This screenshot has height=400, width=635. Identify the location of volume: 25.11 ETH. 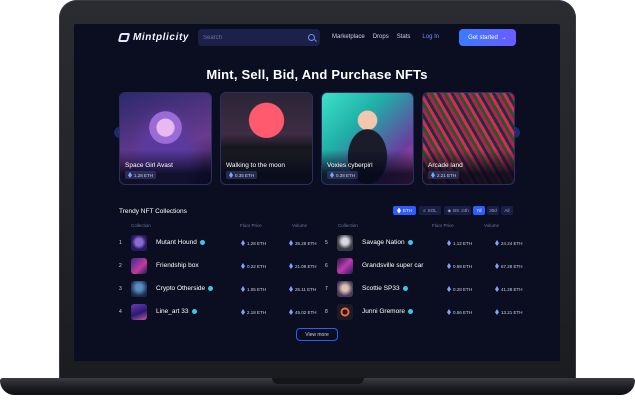
(302, 289).